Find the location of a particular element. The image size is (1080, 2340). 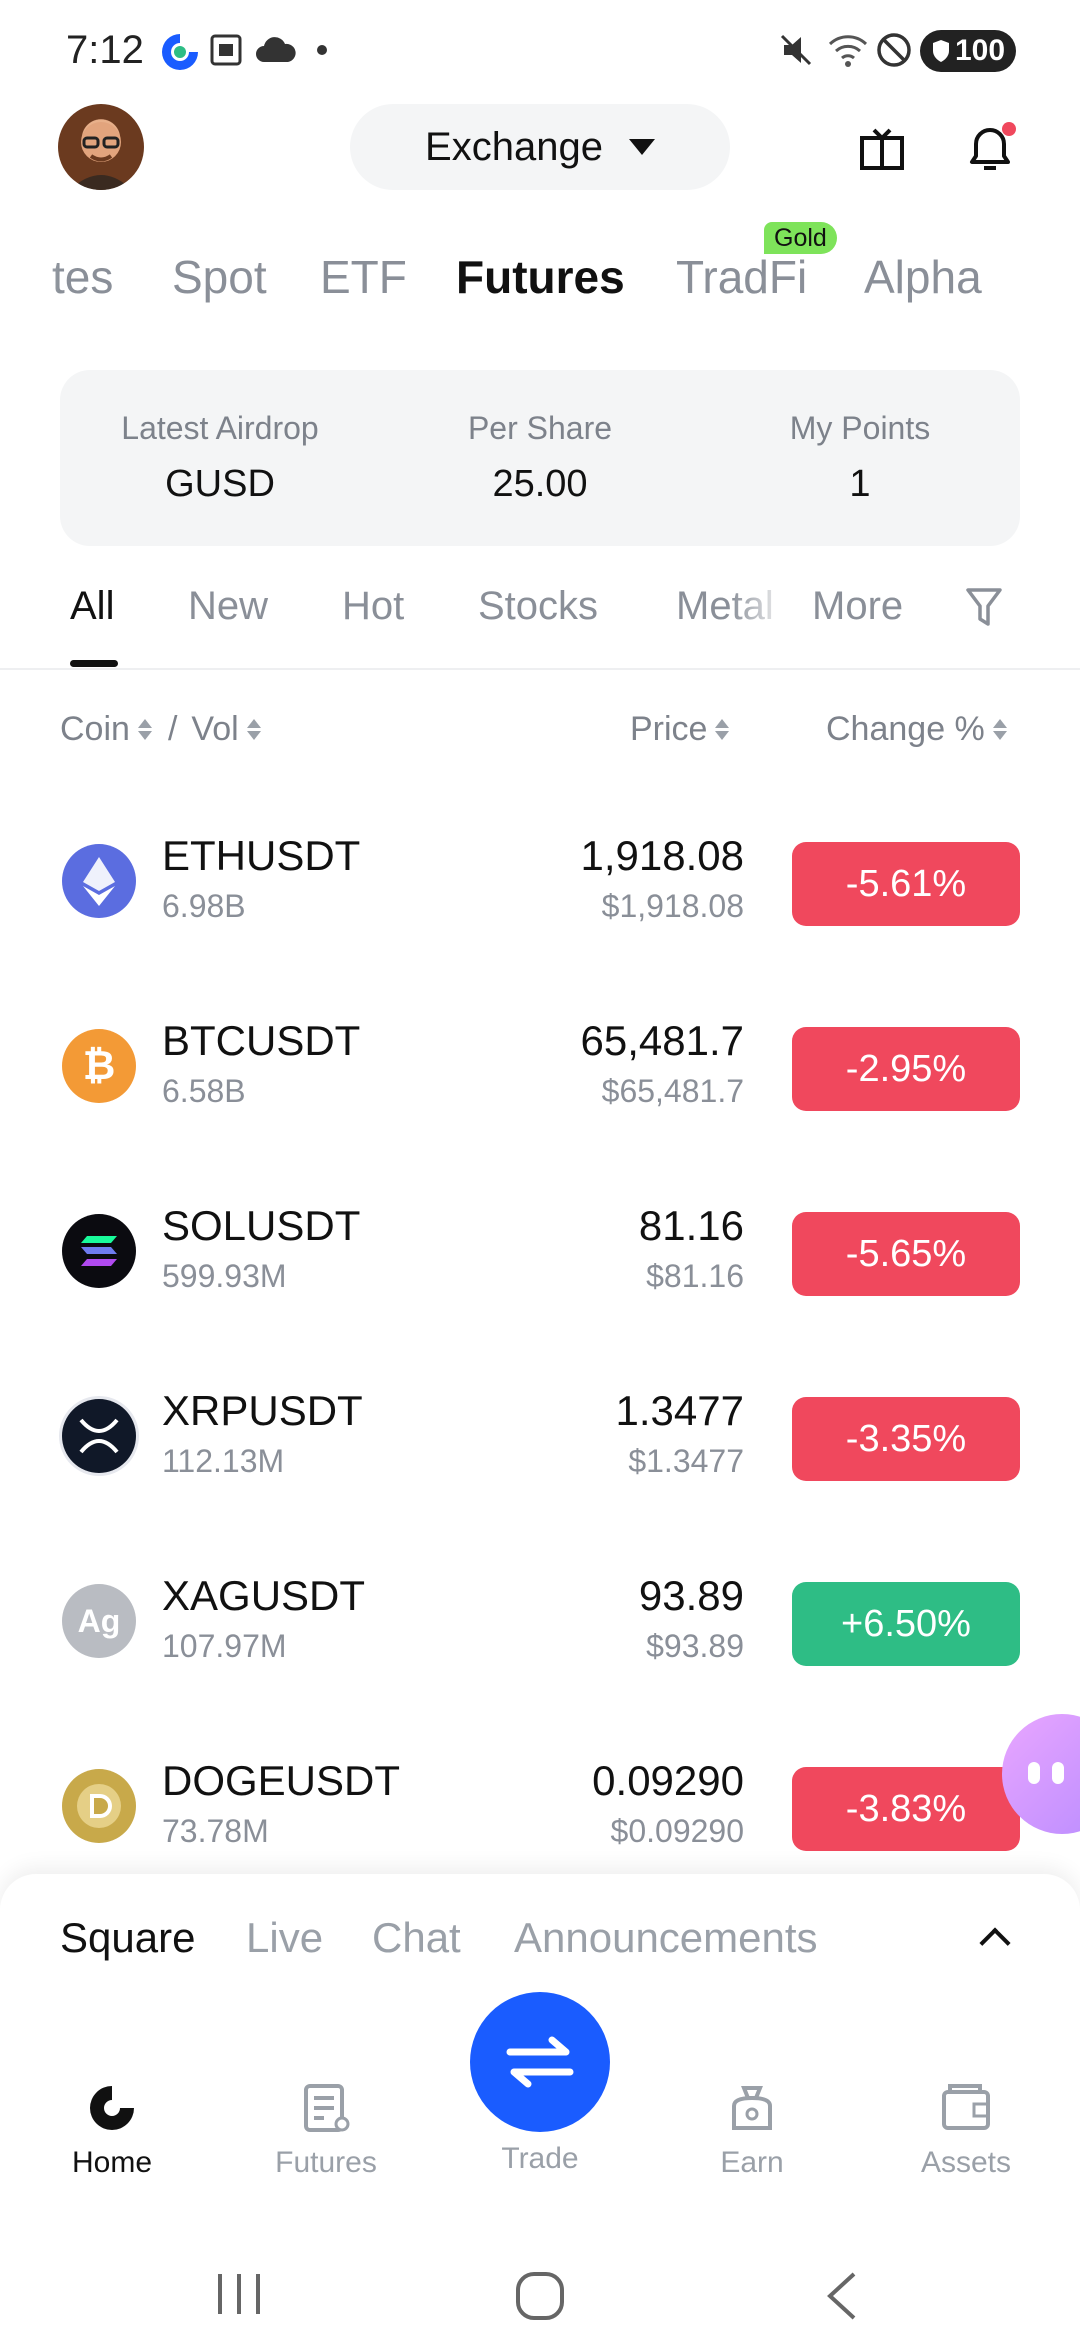

cloud-icon is located at coordinates (276, 49).